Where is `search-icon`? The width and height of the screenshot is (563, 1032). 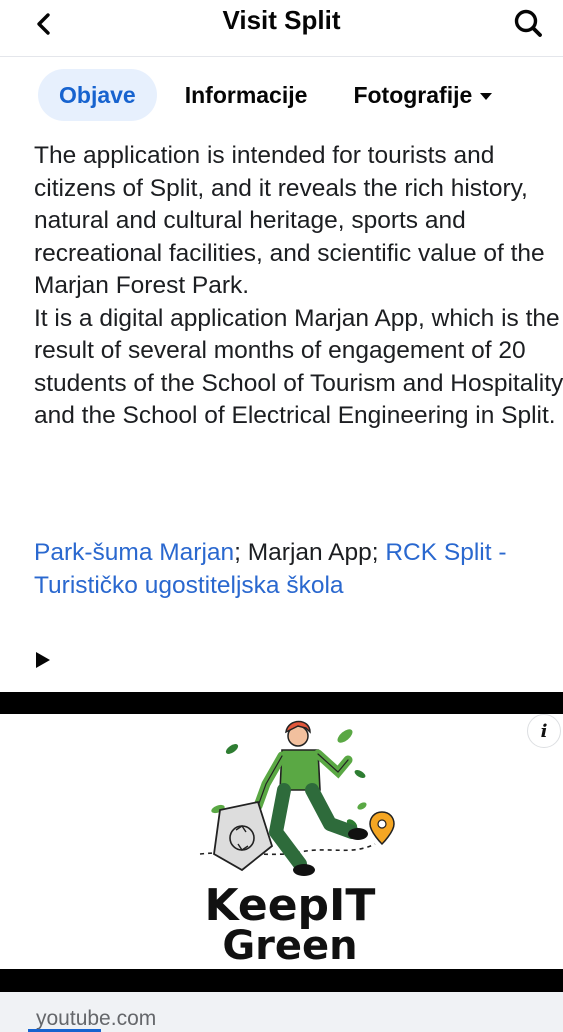
search-icon is located at coordinates (529, 24).